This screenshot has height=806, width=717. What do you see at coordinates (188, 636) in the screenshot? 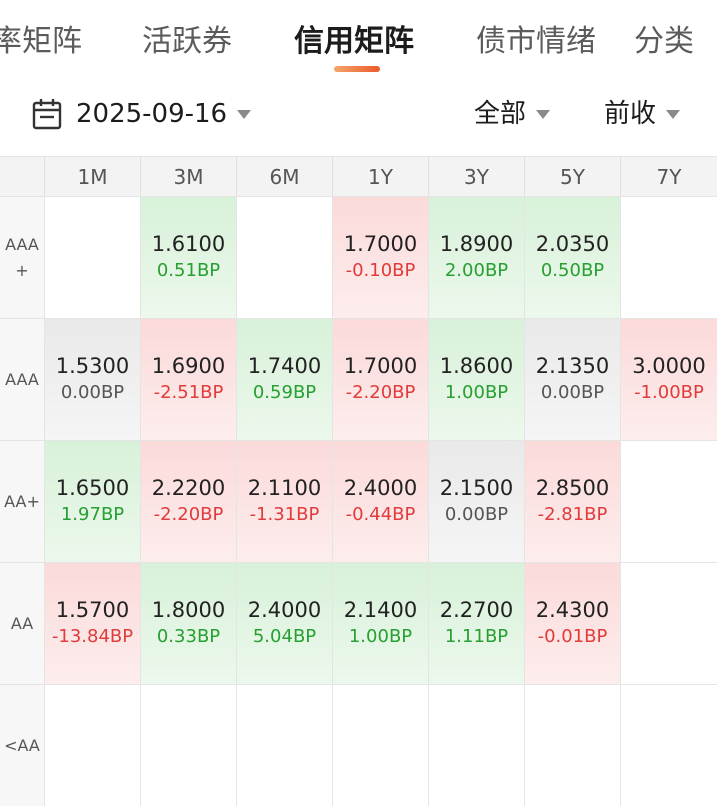
I see `bp-change: 0.33BP` at bounding box center [188, 636].